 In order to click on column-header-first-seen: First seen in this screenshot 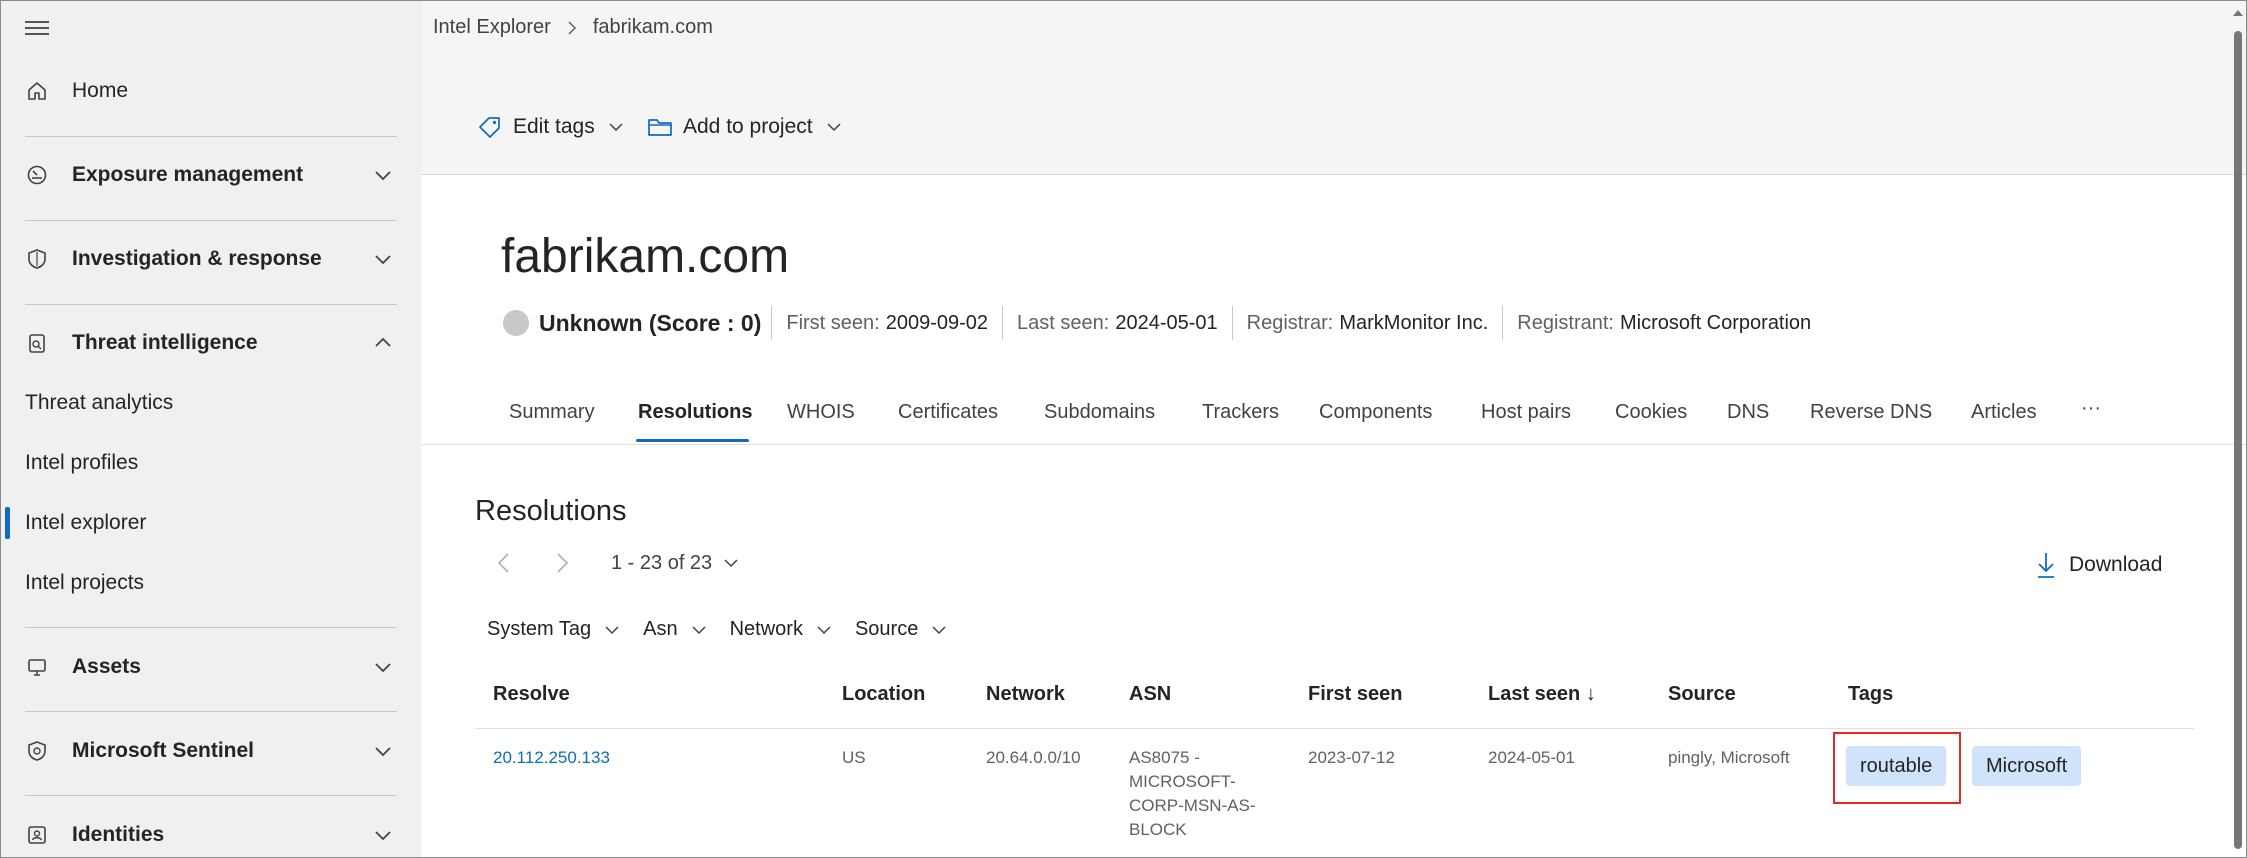, I will do `click(1355, 694)`.